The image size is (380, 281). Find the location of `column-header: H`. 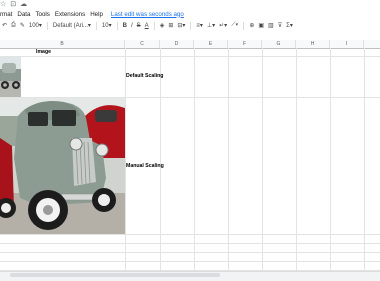

column-header: H is located at coordinates (313, 44).